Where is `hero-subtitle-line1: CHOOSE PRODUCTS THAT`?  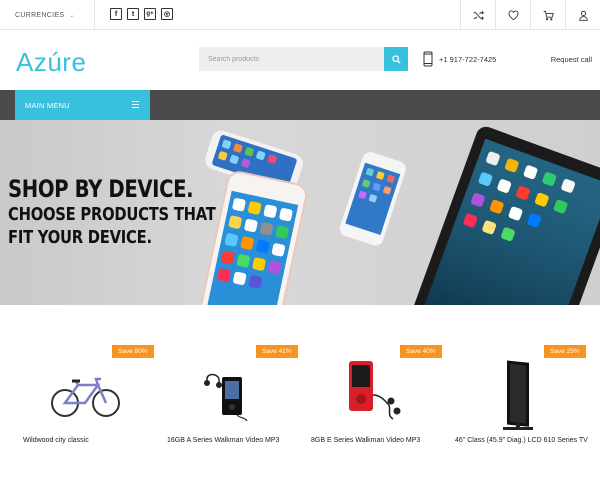
hero-subtitle-line1: CHOOSE PRODUCTS THAT is located at coordinates (112, 214).